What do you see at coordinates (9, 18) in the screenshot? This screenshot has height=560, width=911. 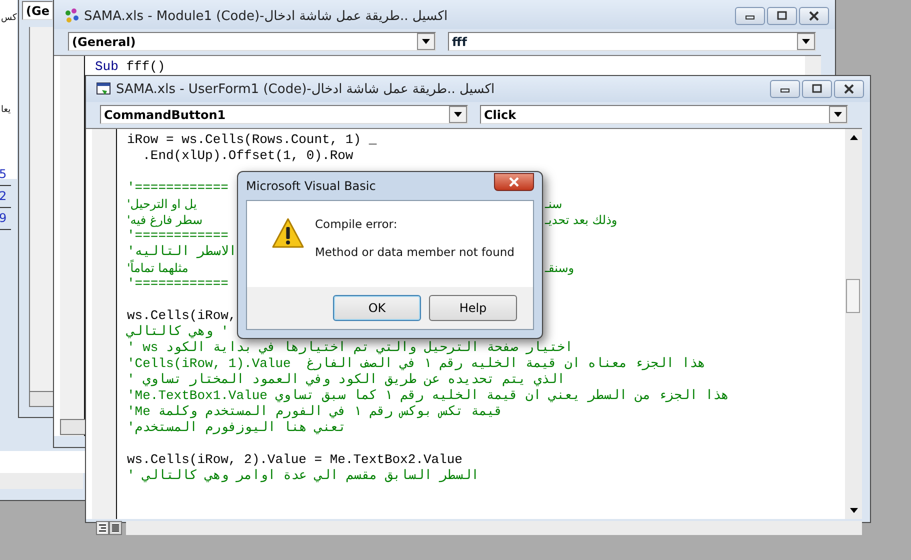 I see `sheet-label: كس` at bounding box center [9, 18].